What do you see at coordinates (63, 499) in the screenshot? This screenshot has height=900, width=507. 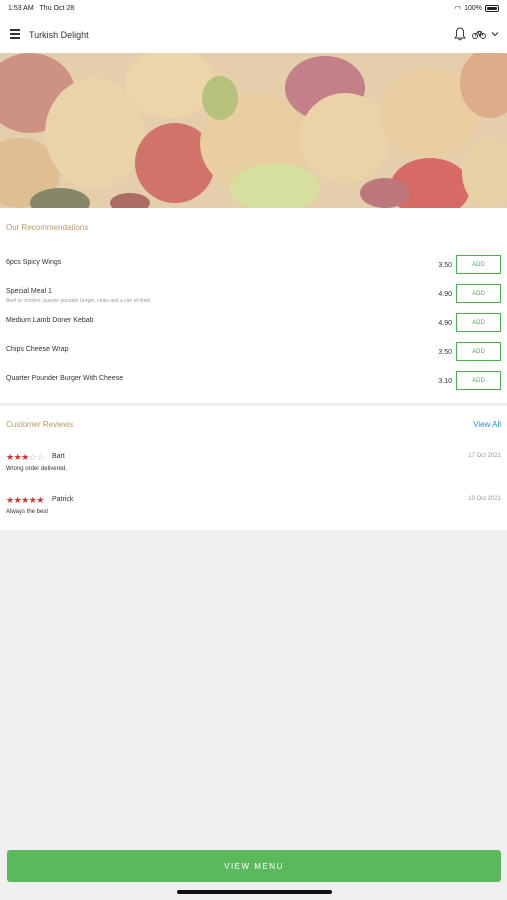 I see `reviewer-name: Patrick` at bounding box center [63, 499].